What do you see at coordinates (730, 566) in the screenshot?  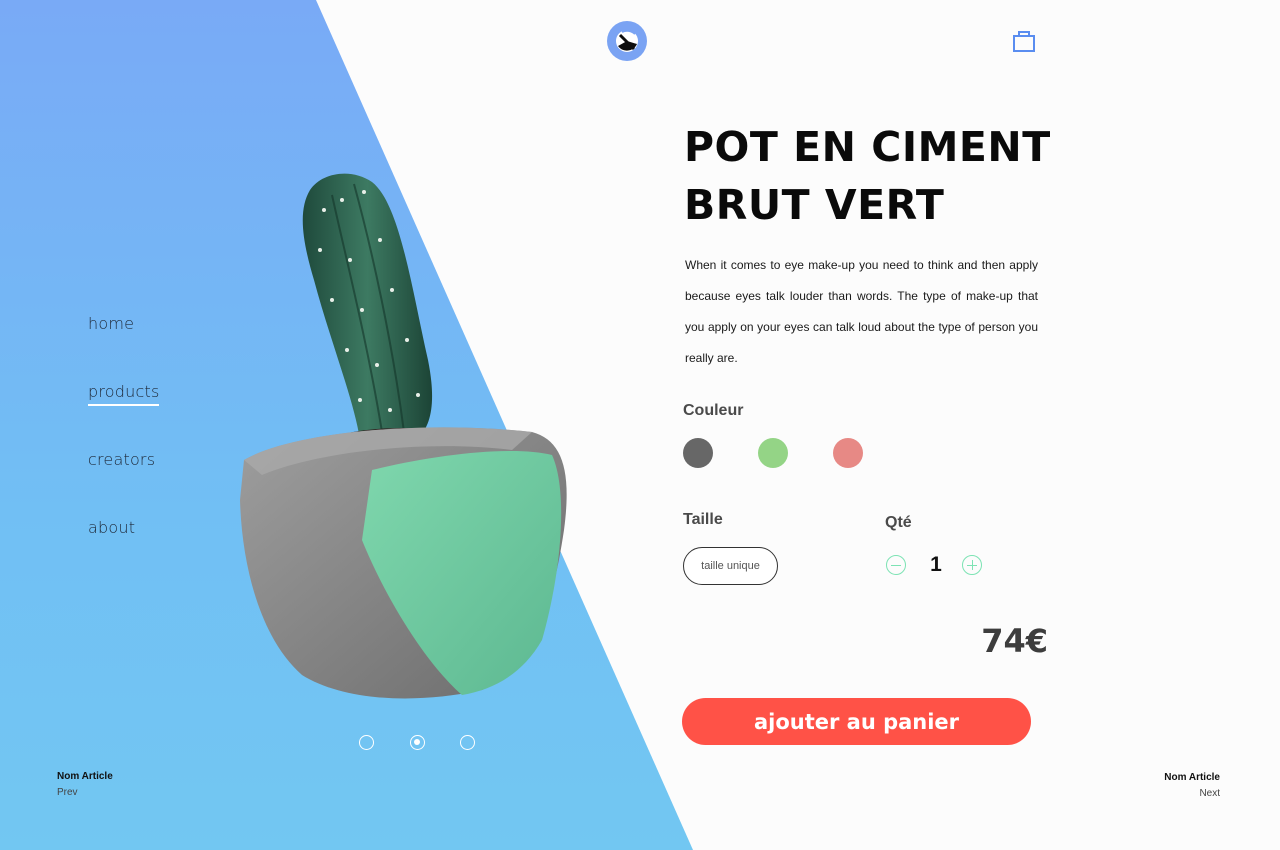 I see `size-option-button: taille unique` at bounding box center [730, 566].